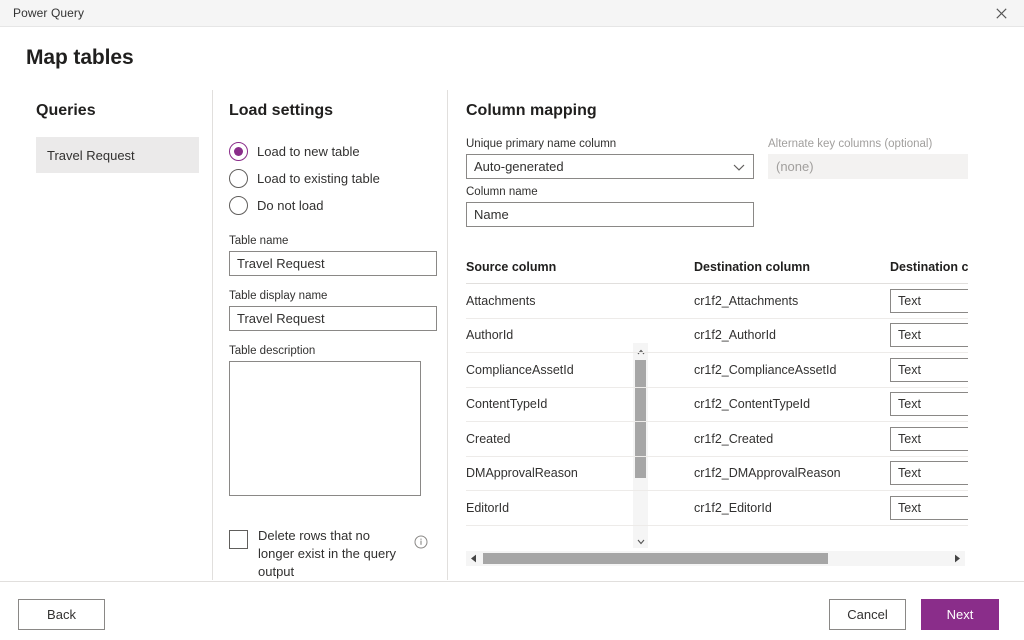 The width and height of the screenshot is (1024, 640). I want to click on cell-destination-column: cr1f2_Attachments, so click(746, 300).